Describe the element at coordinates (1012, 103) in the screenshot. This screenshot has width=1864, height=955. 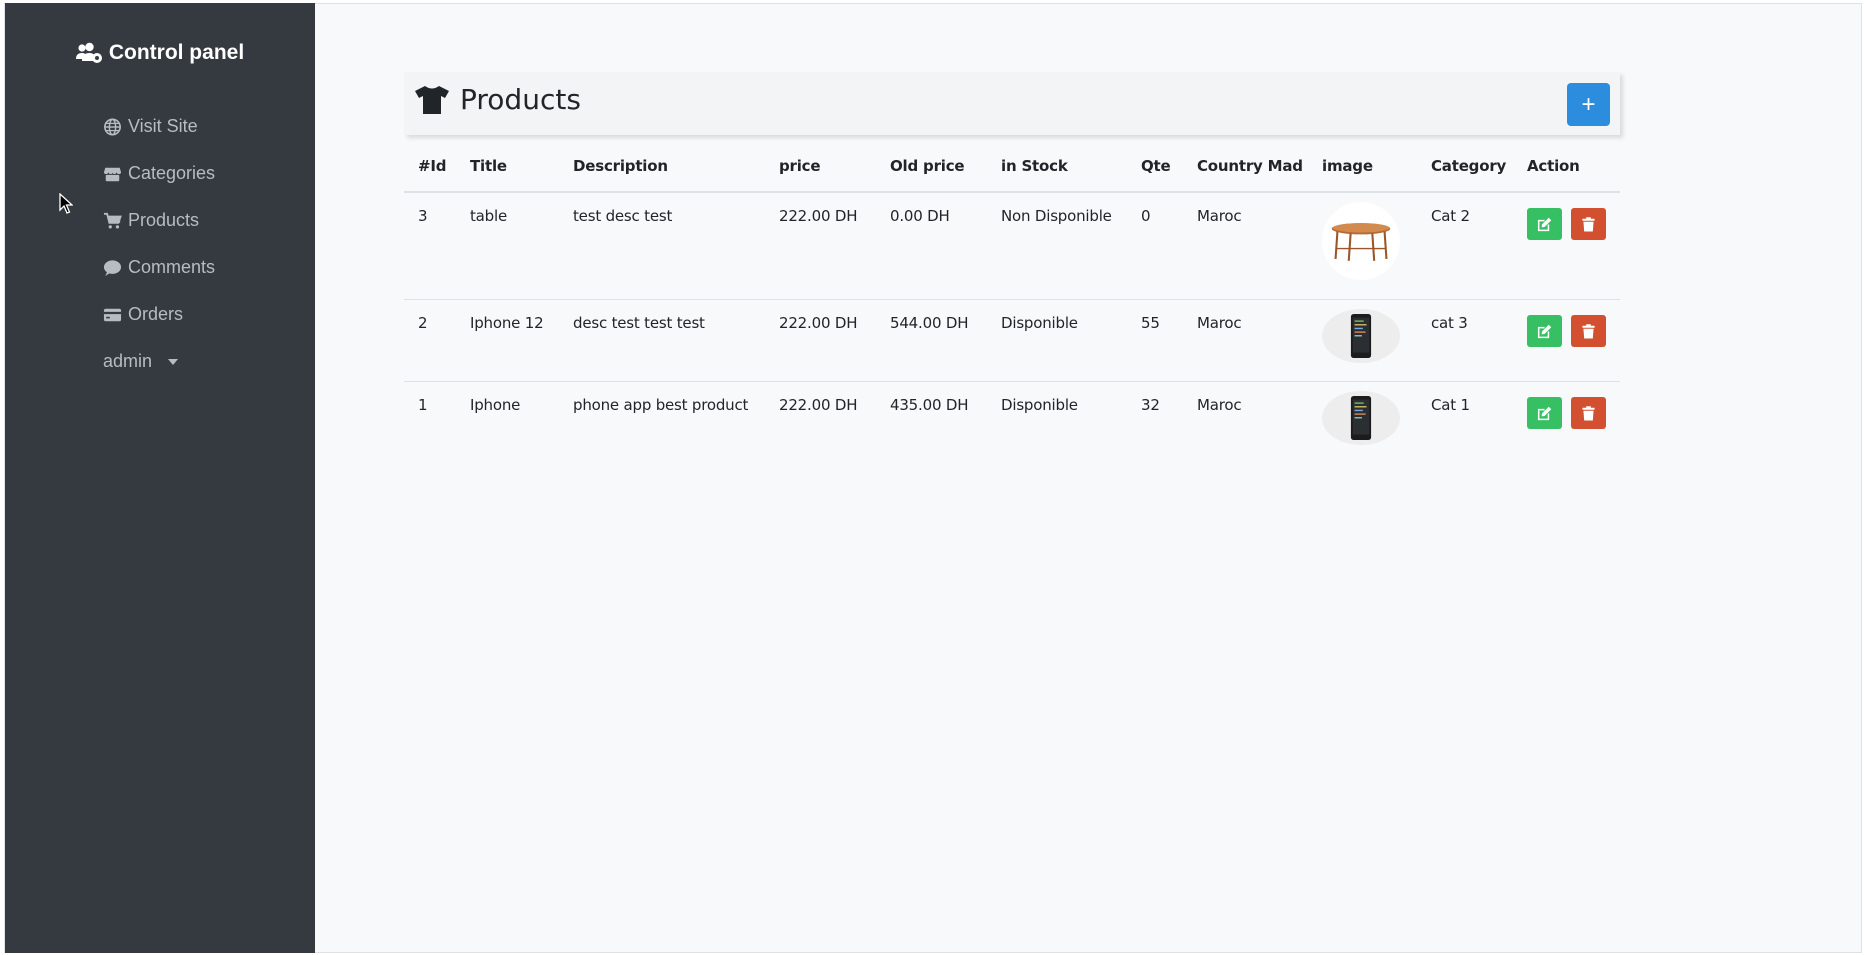
I see `products-header: Products +` at that location.